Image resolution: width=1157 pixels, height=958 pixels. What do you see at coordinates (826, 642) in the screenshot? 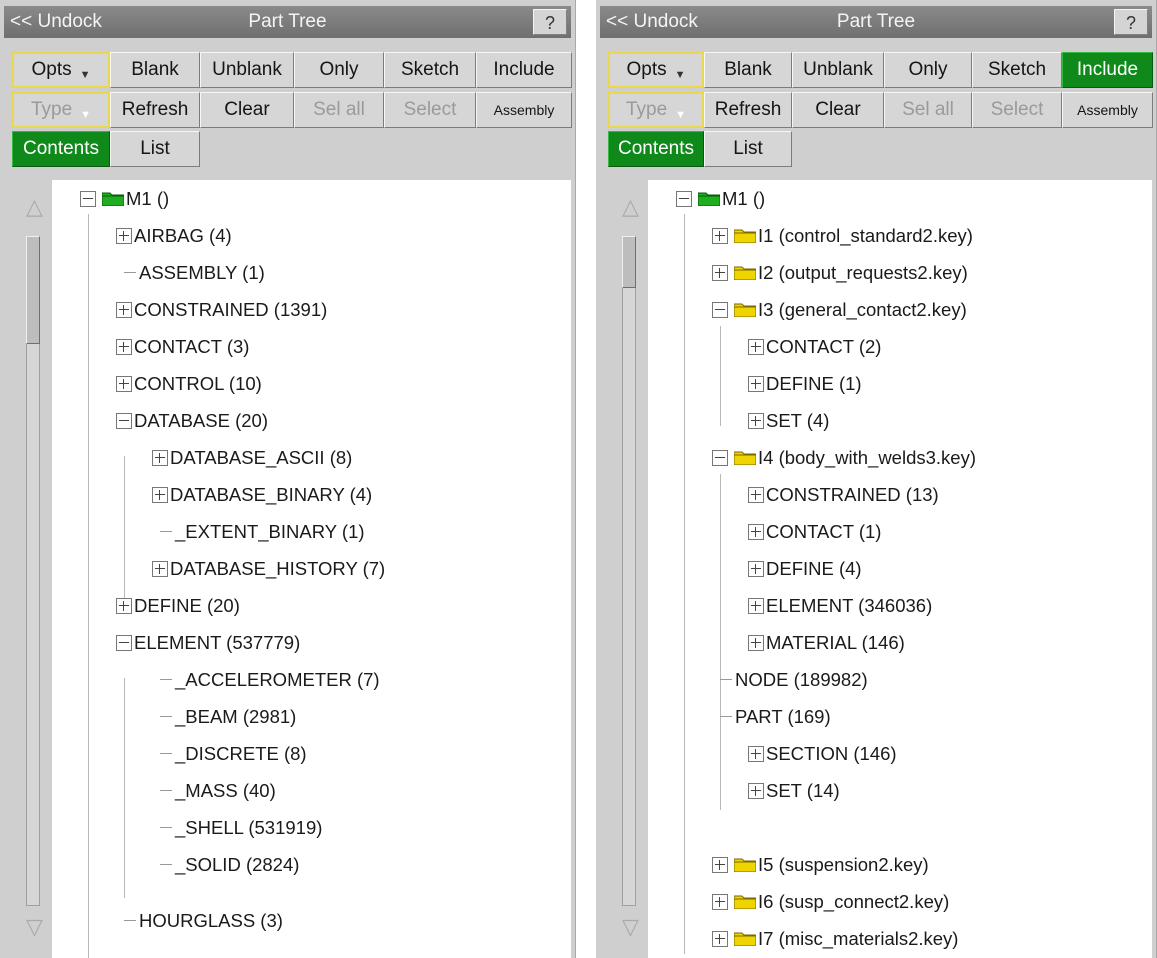
I see `tree-node: MATERIAL (146)` at bounding box center [826, 642].